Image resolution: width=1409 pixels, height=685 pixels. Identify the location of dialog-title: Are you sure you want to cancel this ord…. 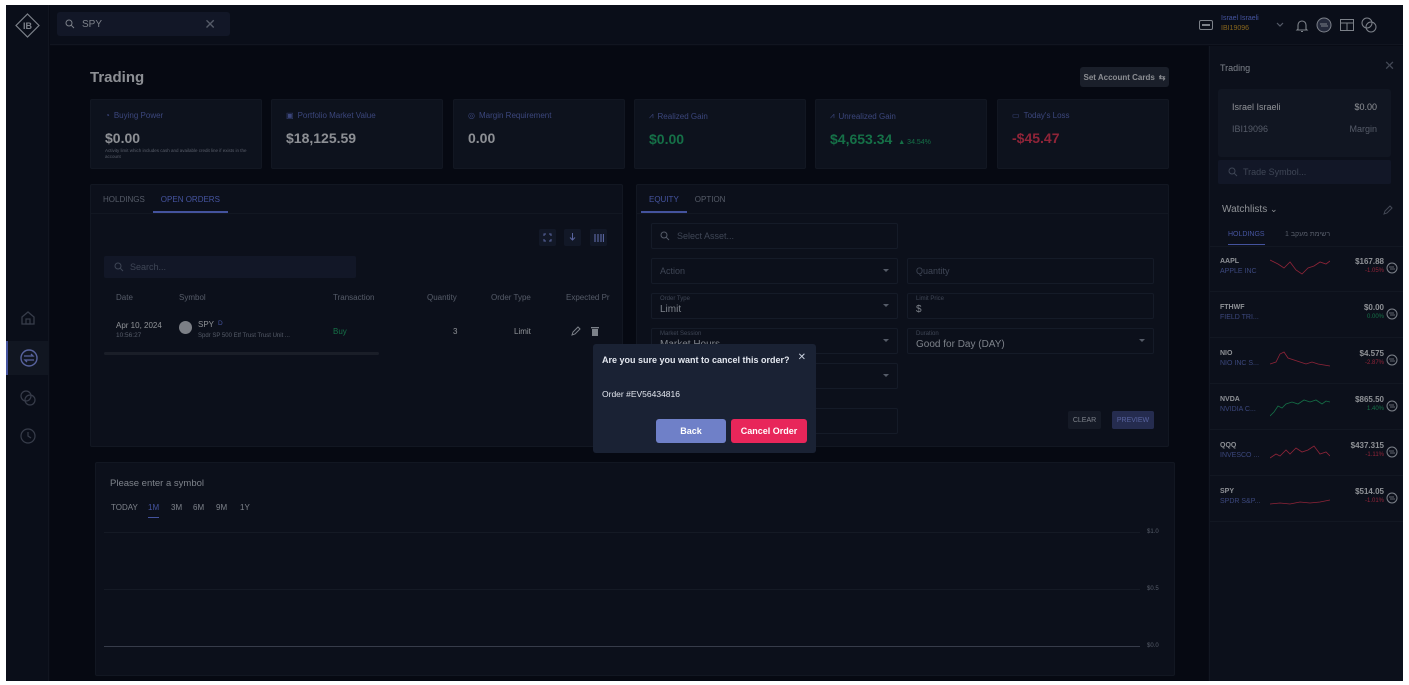
(696, 360).